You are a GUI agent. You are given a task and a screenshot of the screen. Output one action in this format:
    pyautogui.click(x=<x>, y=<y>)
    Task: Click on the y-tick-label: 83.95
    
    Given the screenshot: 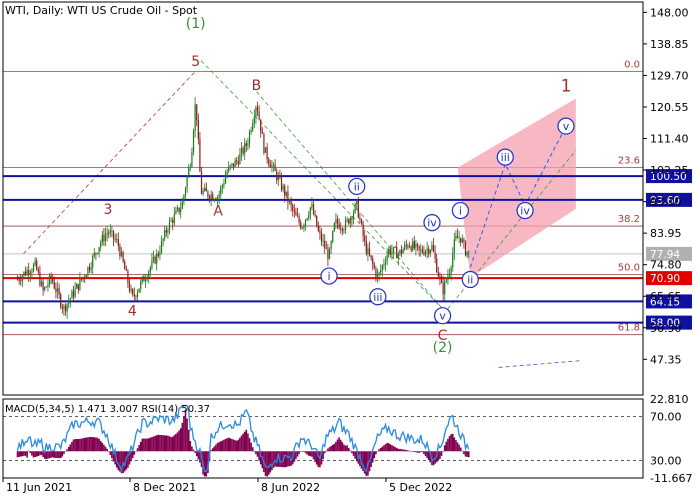 What is the action you would take?
    pyautogui.click(x=666, y=233)
    